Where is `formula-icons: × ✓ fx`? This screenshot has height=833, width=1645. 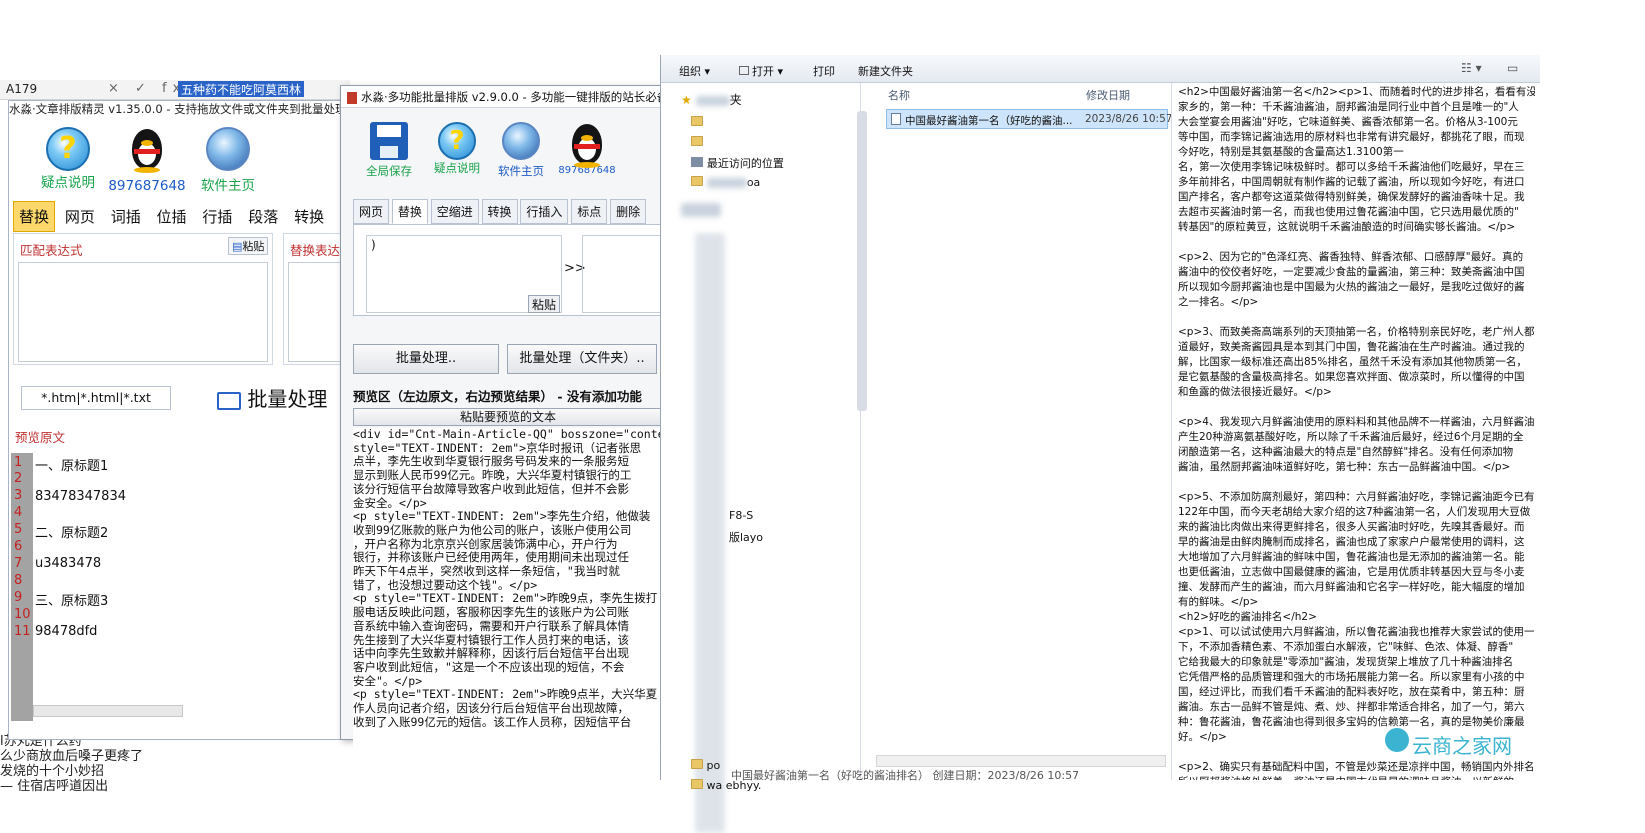
formula-icons: × ✓ fx is located at coordinates (147, 88).